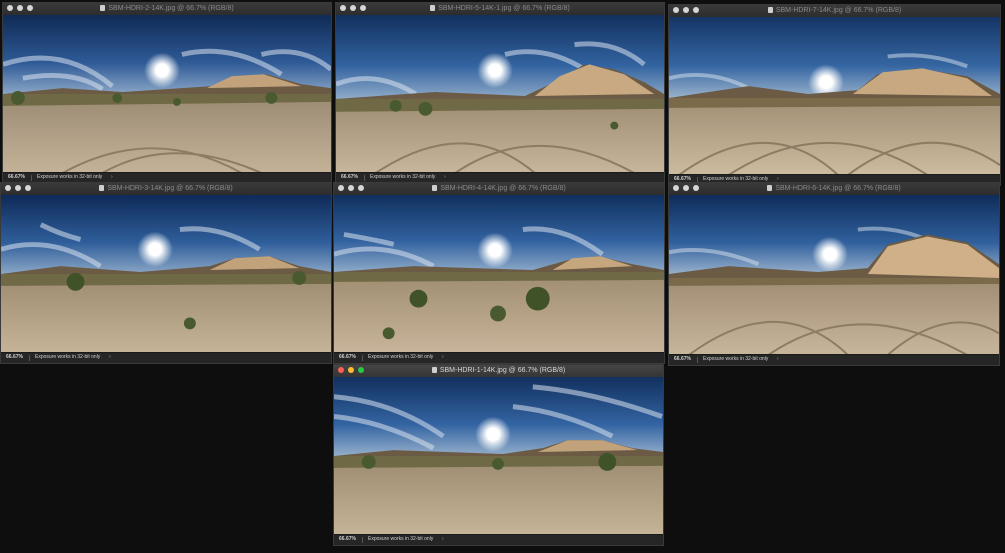 This screenshot has width=1005, height=553. What do you see at coordinates (167, 9) in the screenshot?
I see `window-title: SBM-HDRI-2-14K.jpg @ 66.7% (RGB/8)` at bounding box center [167, 9].